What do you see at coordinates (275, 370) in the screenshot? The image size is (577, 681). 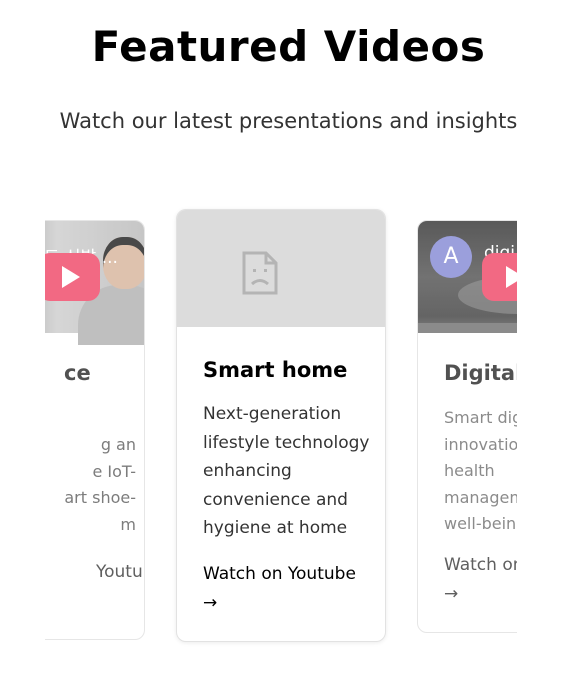 I see `card-title: Smart home` at bounding box center [275, 370].